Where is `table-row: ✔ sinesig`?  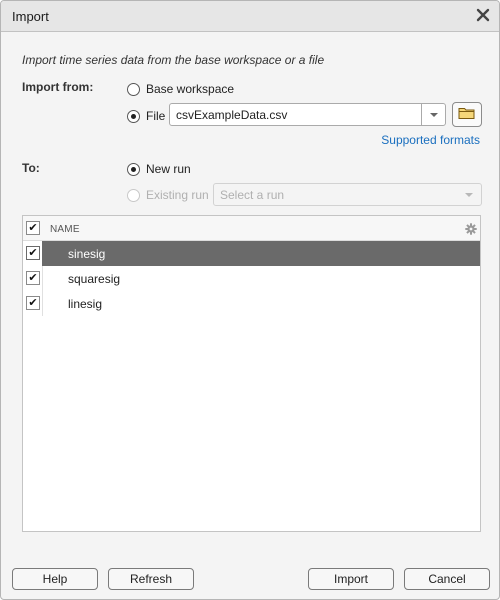
table-row: ✔ sinesig is located at coordinates (251, 253).